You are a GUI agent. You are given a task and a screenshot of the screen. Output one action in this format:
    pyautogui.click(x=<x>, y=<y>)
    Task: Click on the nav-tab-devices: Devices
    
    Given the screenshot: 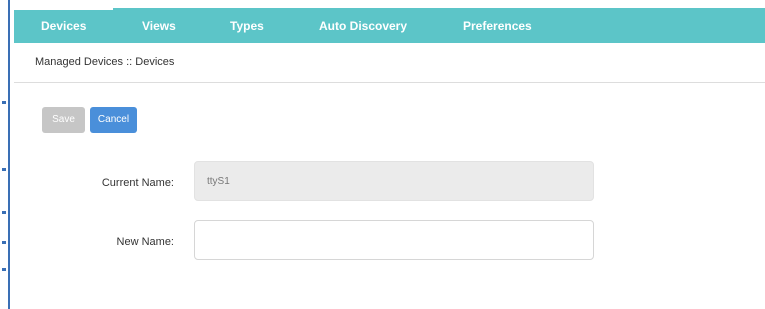 What is the action you would take?
    pyautogui.click(x=63, y=26)
    